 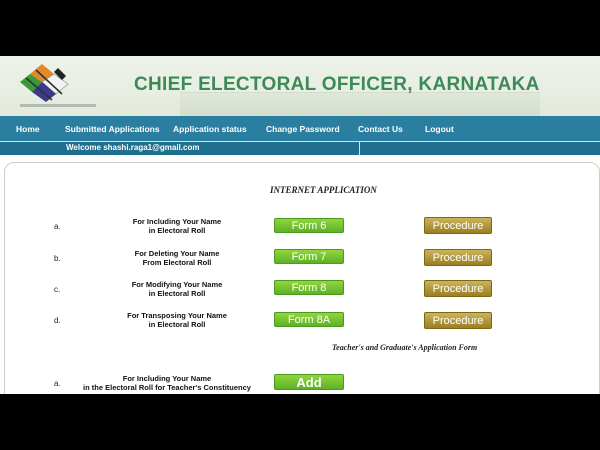 I want to click on row-line2: From Electoral Roll, so click(x=177, y=262).